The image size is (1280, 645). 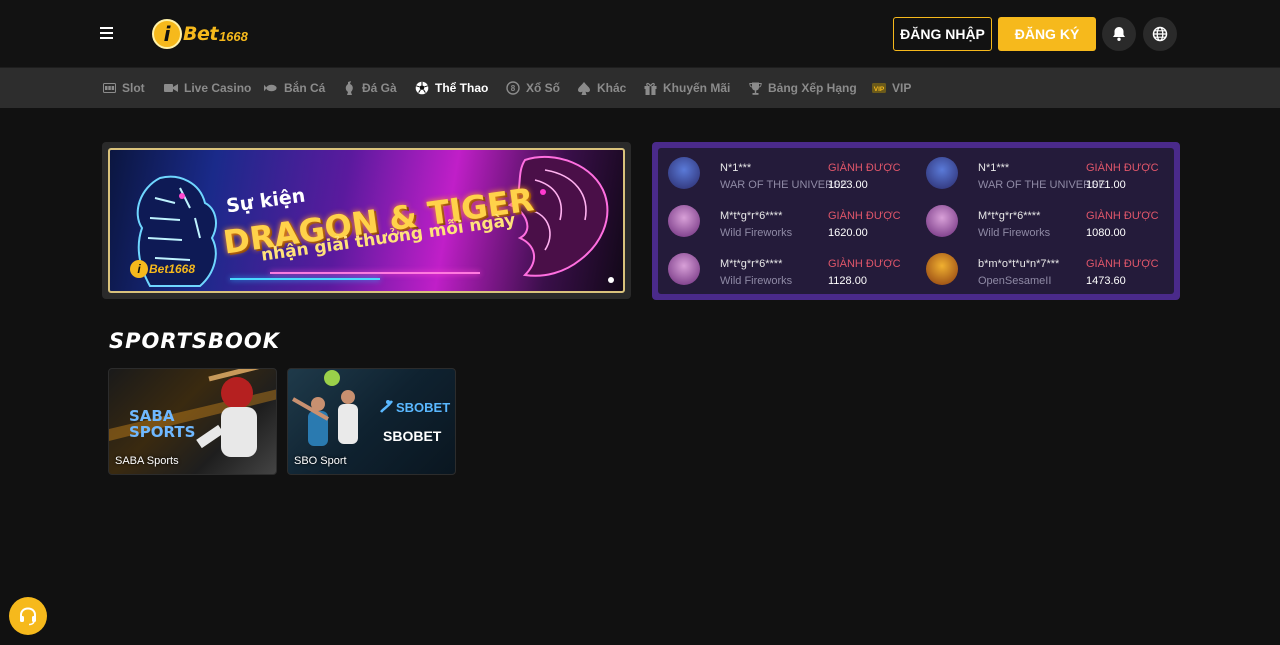 I want to click on rooster-icon, so click(x=349, y=88).